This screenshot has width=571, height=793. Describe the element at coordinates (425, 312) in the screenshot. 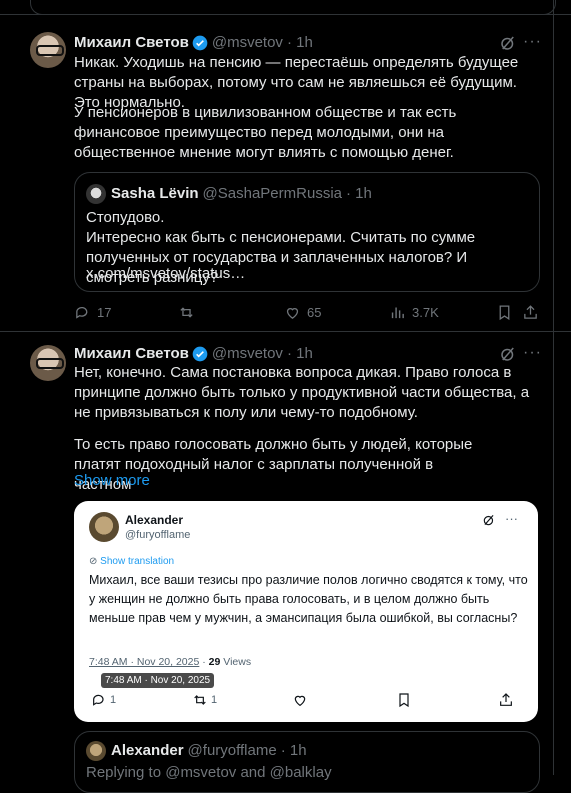

I see `views-count: 3.7K` at that location.